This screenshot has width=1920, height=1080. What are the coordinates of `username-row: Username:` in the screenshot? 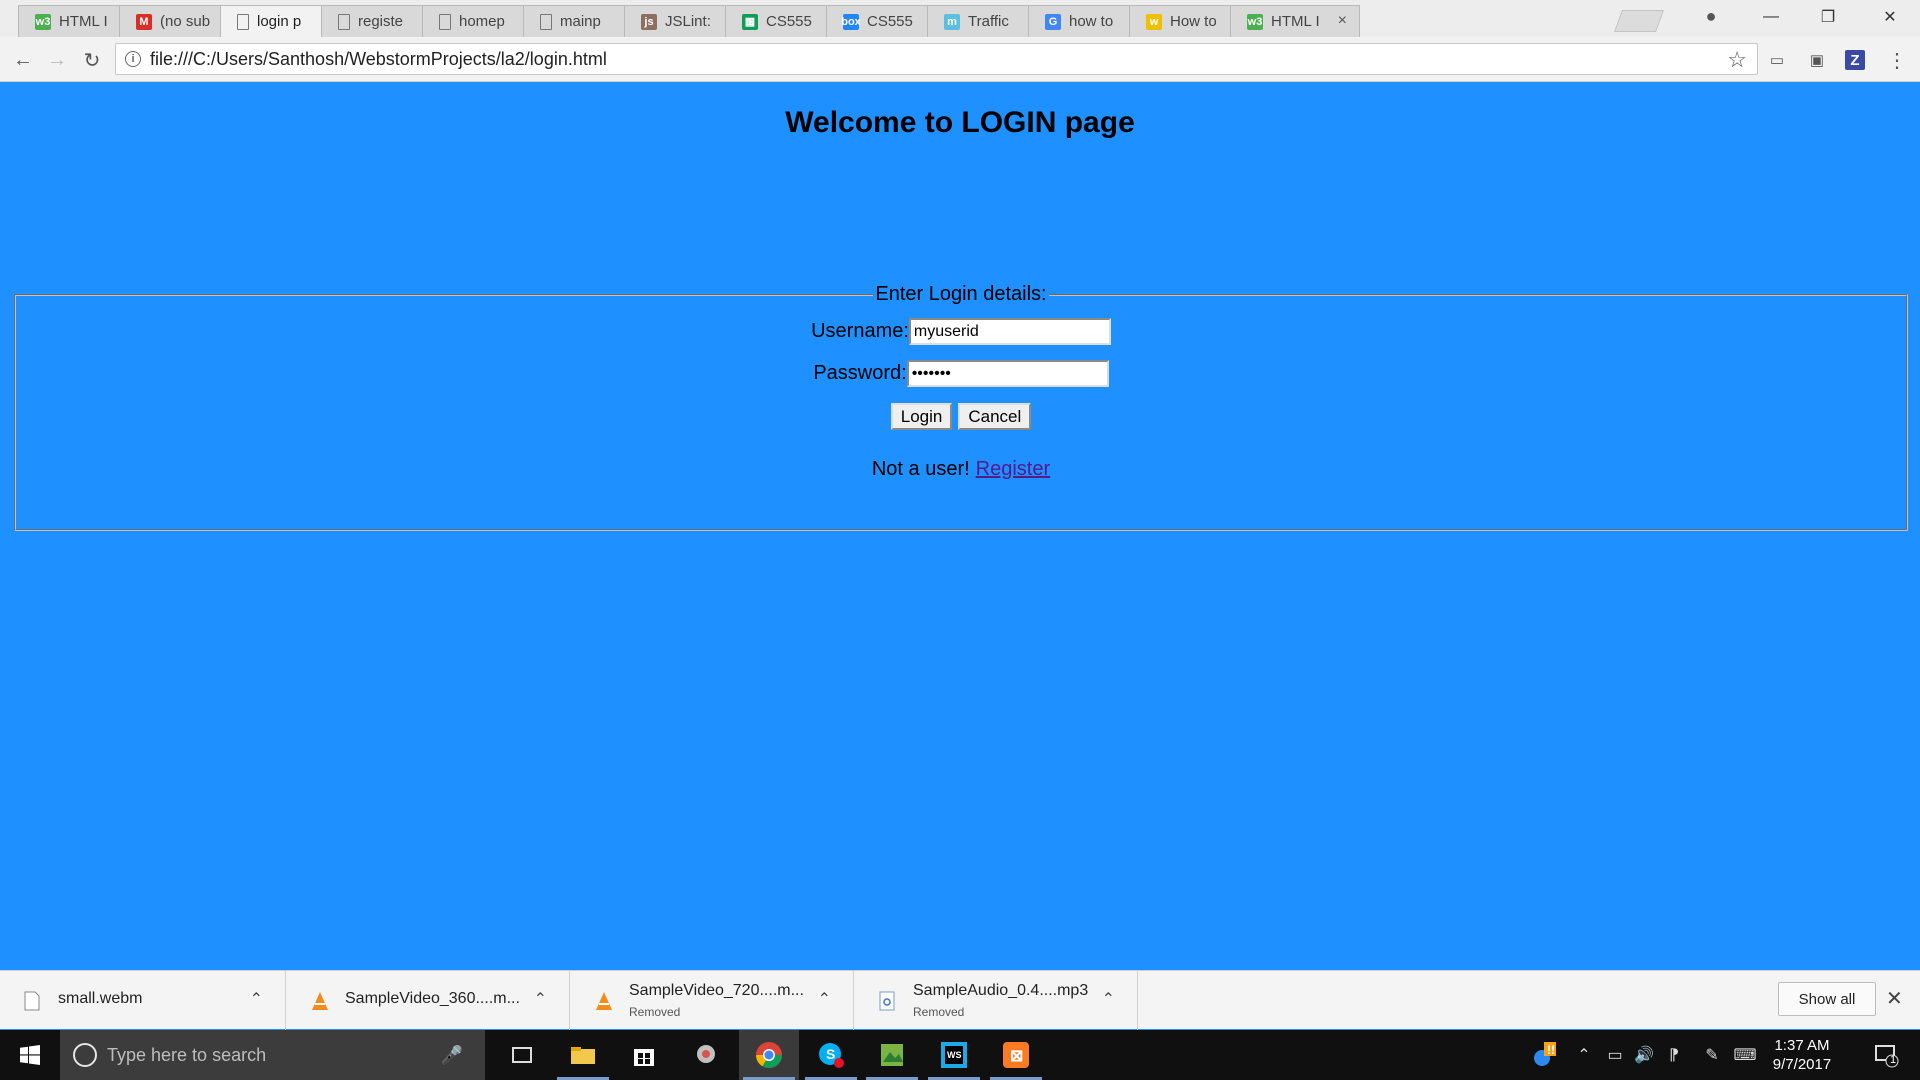 It's located at (961, 331).